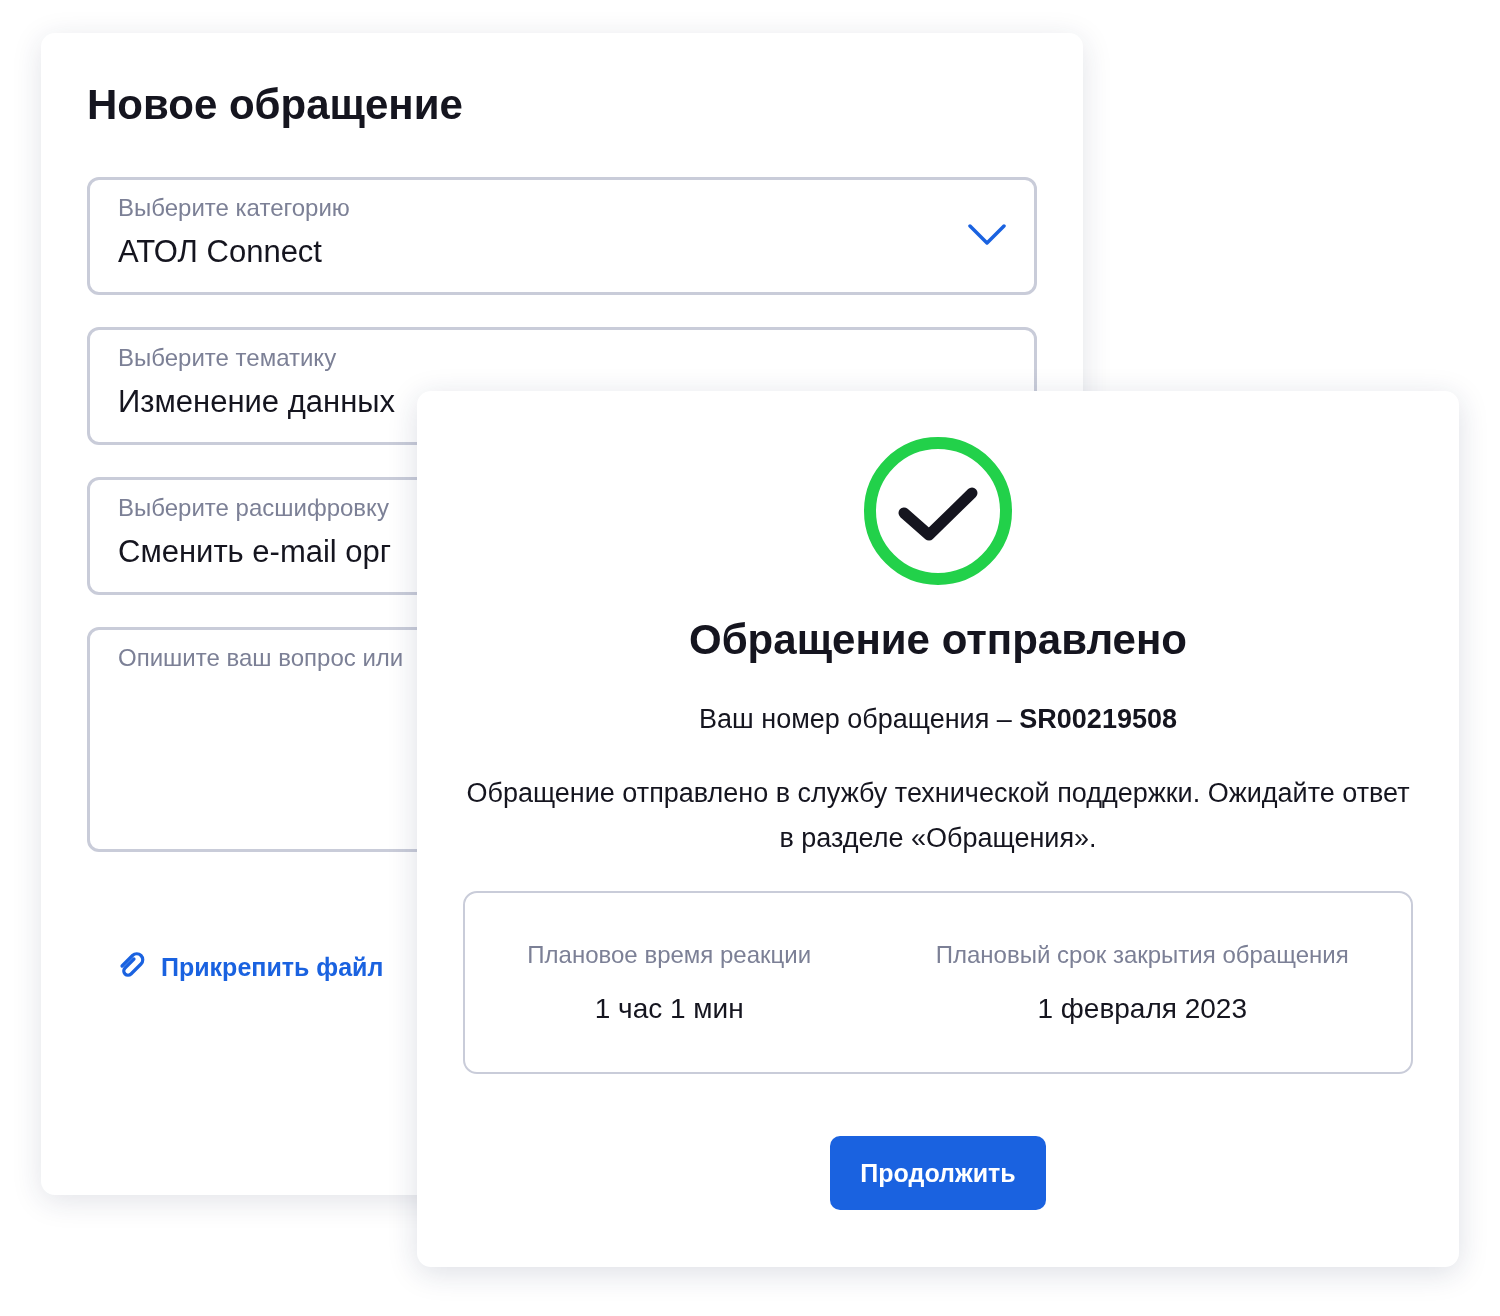 The width and height of the screenshot is (1500, 1316). I want to click on info-label: Плановое время реакции, so click(669, 954).